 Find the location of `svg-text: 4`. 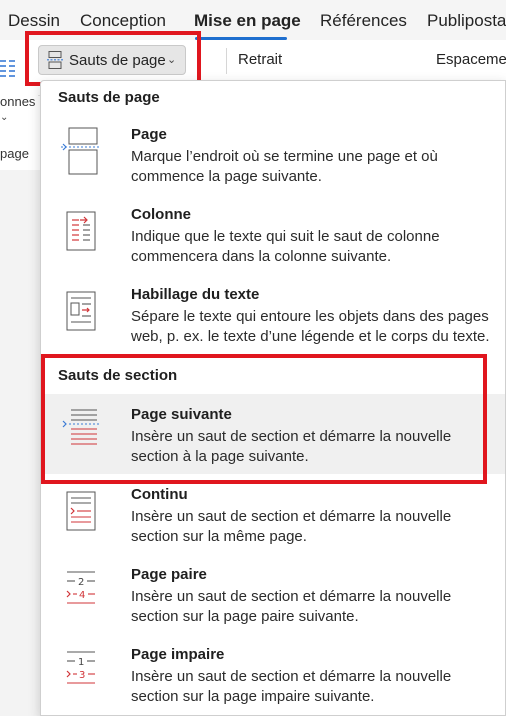

svg-text: 4 is located at coordinates (82, 595).